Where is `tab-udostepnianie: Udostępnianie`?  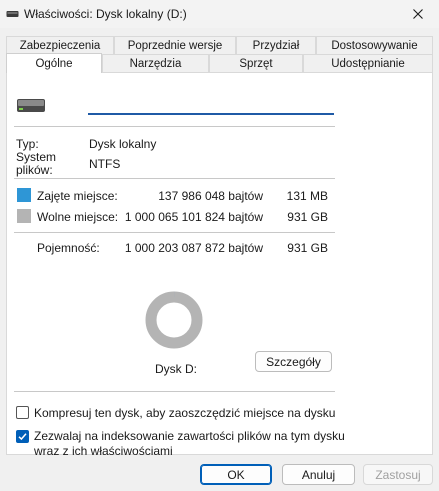 tab-udostepnianie: Udostępnianie is located at coordinates (368, 63).